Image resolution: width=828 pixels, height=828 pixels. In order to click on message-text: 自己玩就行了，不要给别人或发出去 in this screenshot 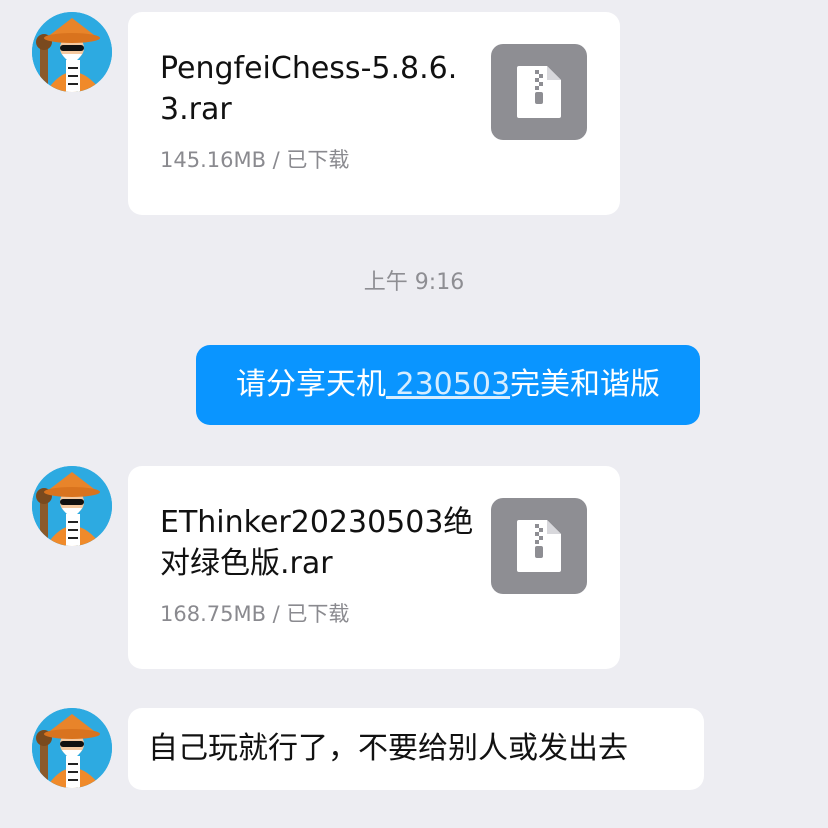, I will do `click(388, 748)`.